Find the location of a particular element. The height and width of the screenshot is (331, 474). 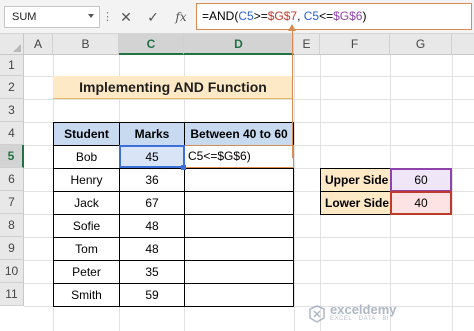

row-header-4: 4 is located at coordinates (12, 133).